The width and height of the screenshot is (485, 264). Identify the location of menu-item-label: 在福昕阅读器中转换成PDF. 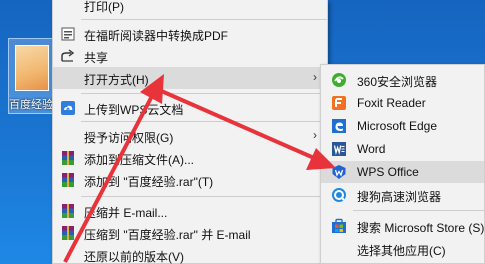
(156, 36).